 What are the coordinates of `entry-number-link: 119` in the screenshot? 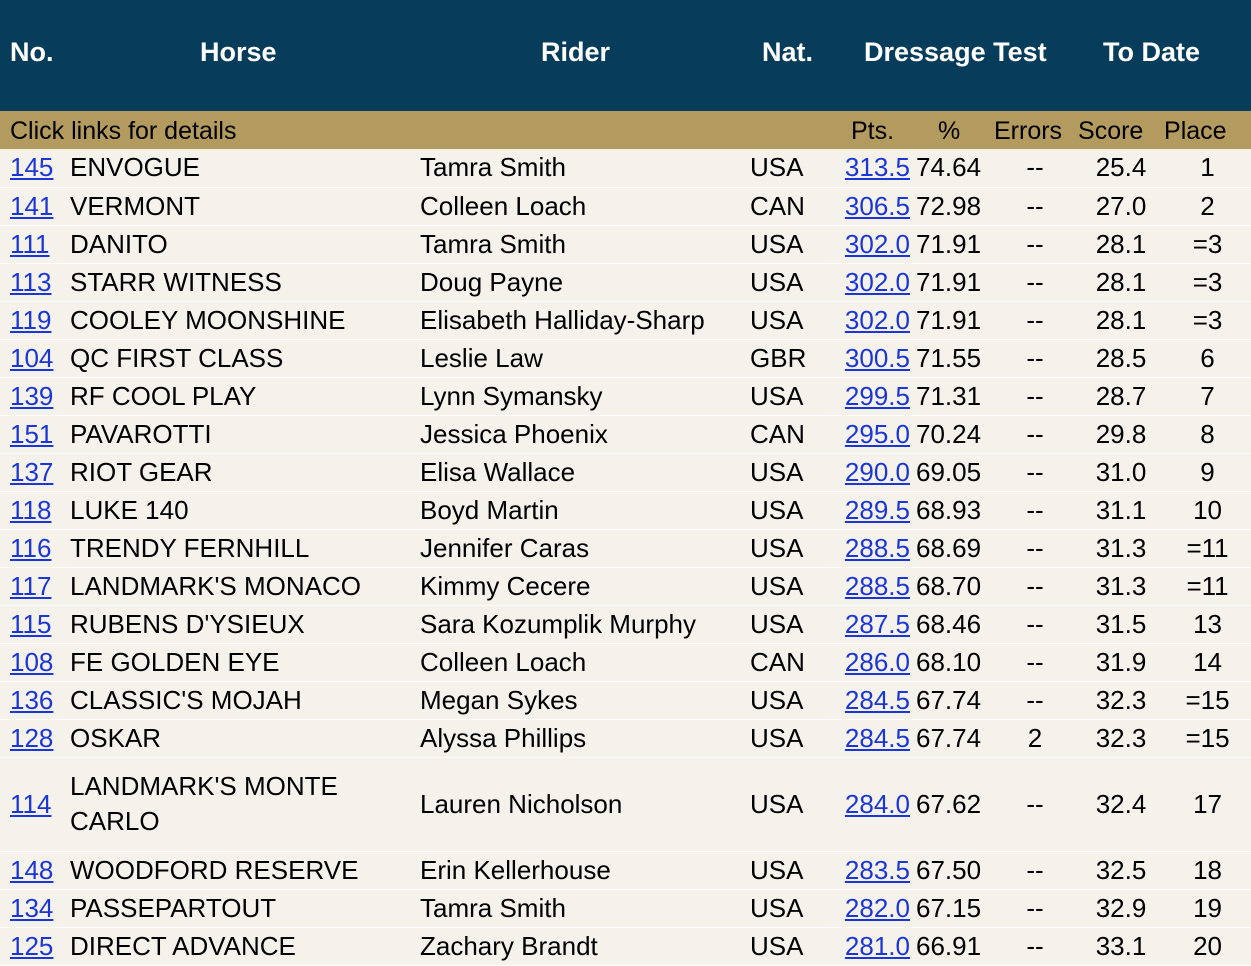 It's located at (30, 320).